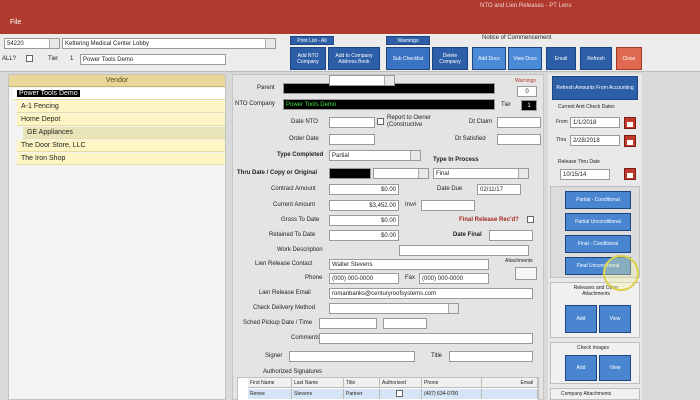 Image resolution: width=700 pixels, height=400 pixels. I want to click on dt-claim-field, so click(519, 122).